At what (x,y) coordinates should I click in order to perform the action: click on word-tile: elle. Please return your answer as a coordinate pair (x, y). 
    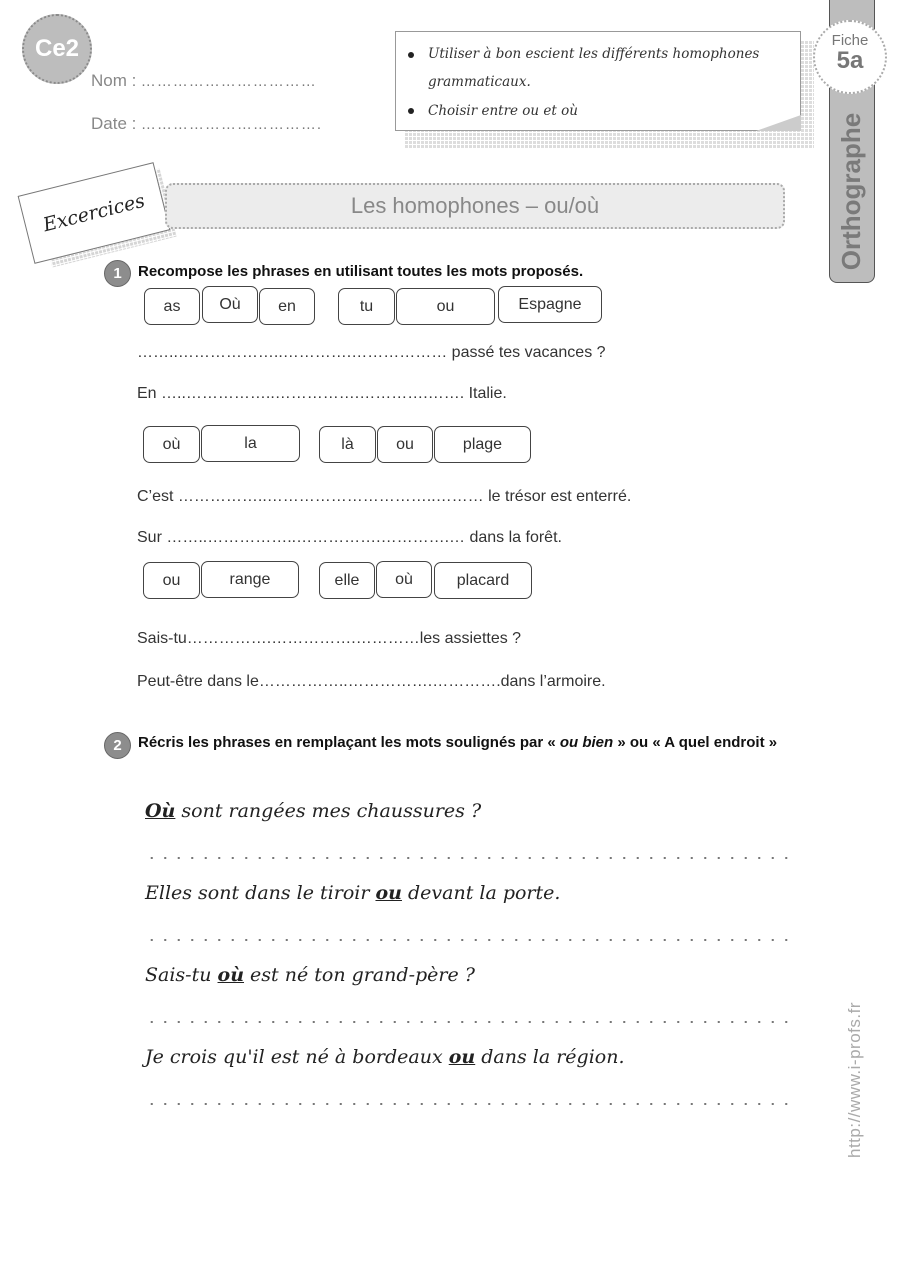
    Looking at the image, I should click on (347, 580).